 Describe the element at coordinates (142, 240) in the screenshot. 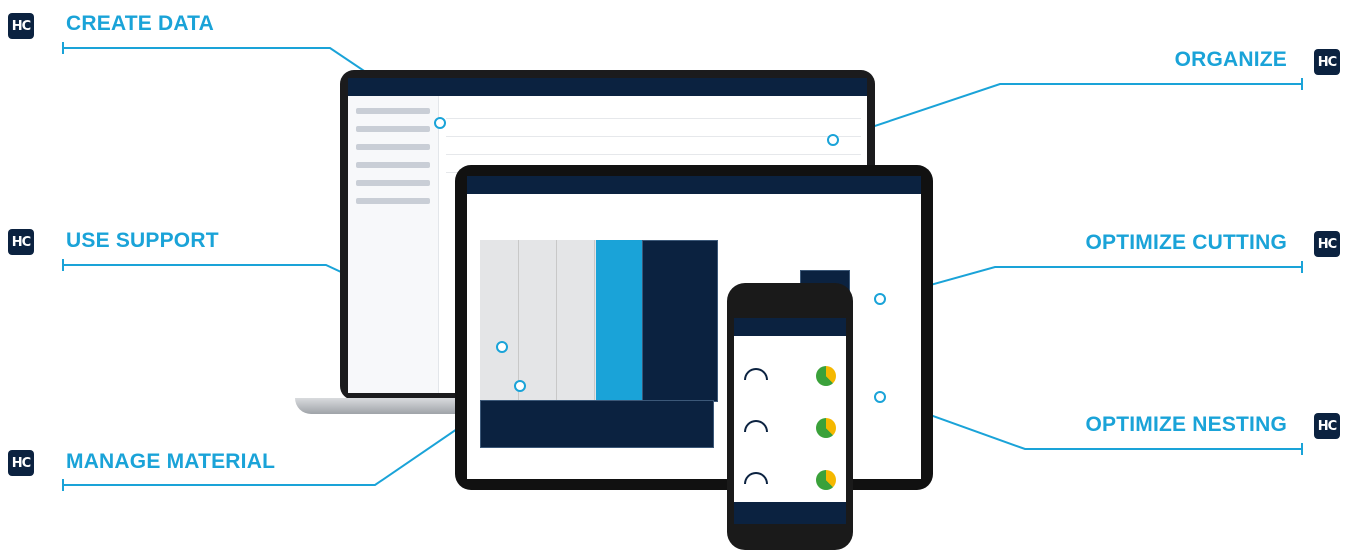

I see `use-support-label: USE SUPPORT` at that location.